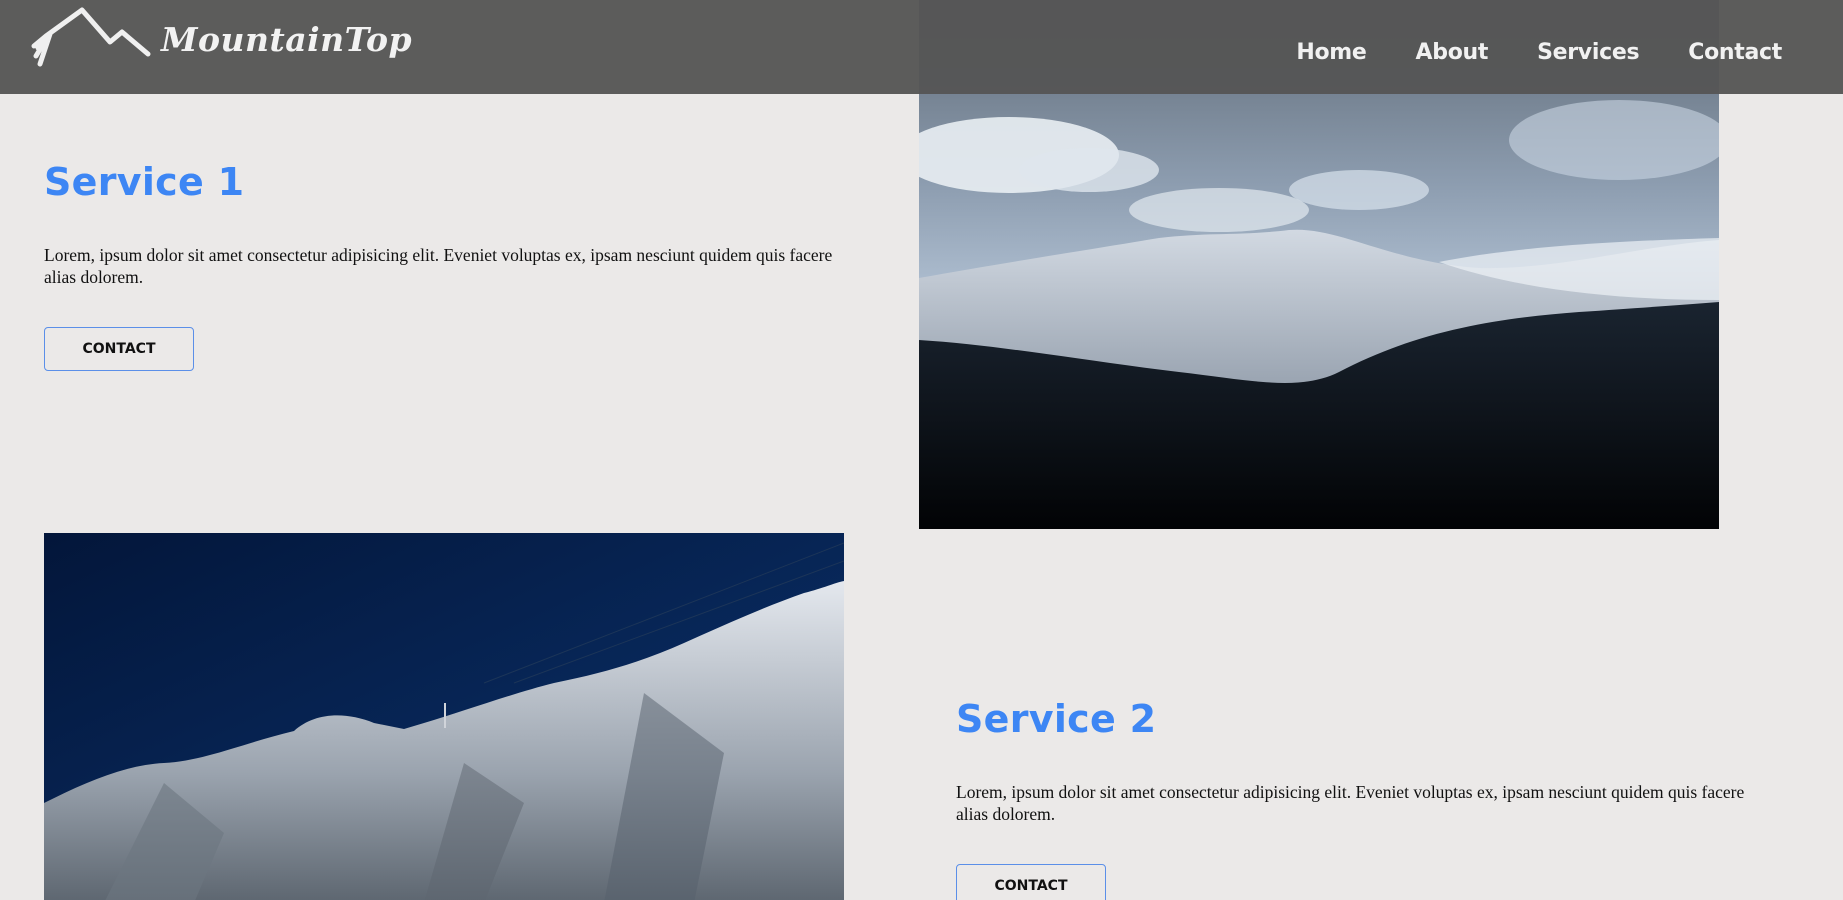  What do you see at coordinates (1031, 882) in the screenshot?
I see `service-2-contact-button: CONTACT` at bounding box center [1031, 882].